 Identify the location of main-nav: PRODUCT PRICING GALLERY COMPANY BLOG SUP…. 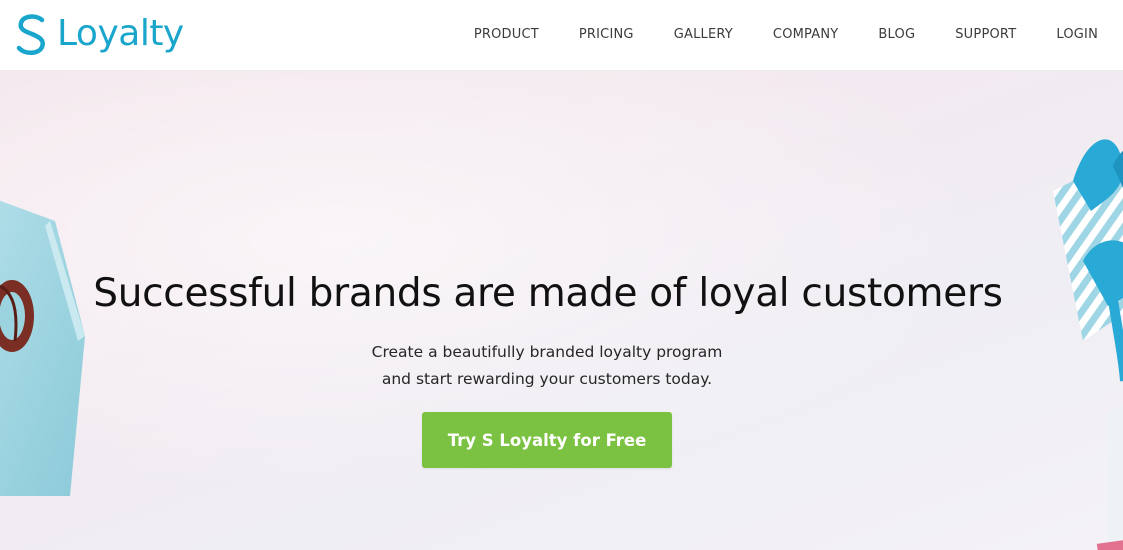
(786, 35).